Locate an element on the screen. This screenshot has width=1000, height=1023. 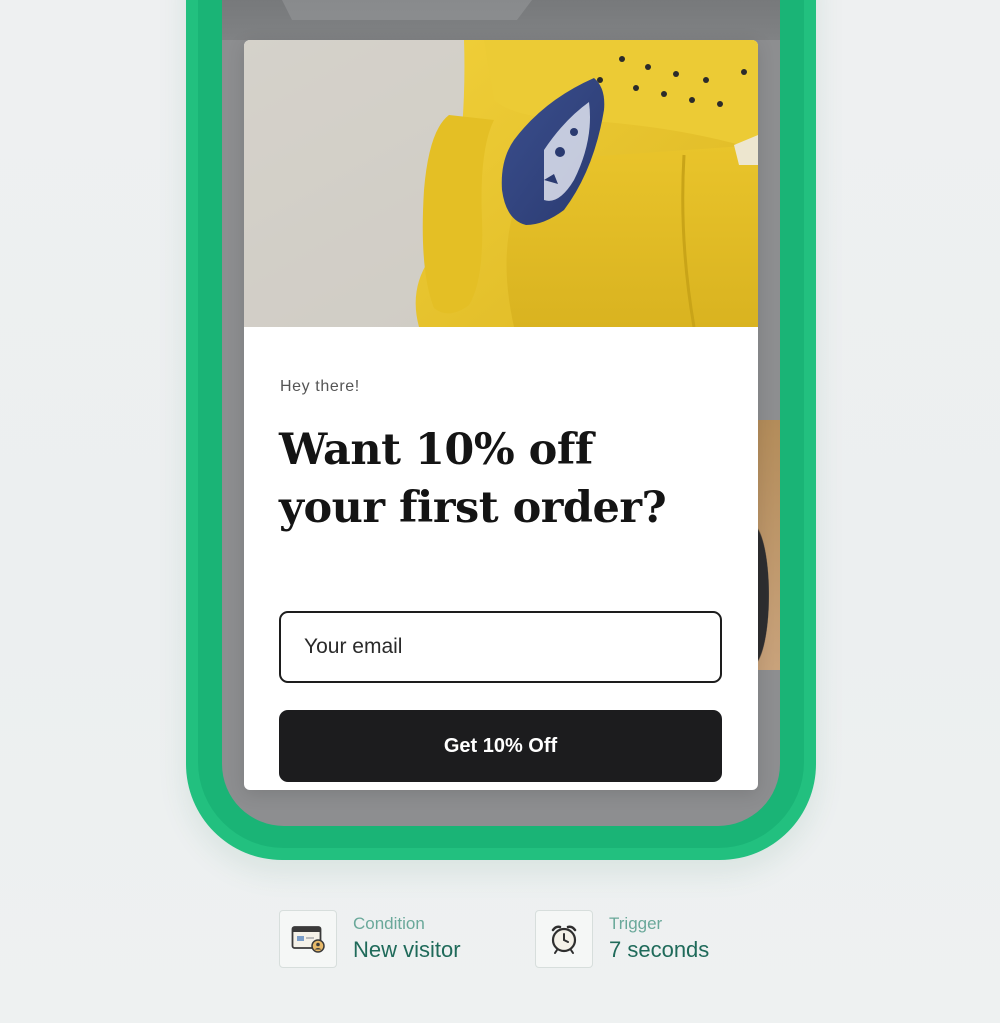
get-discount-button: Get 10% Off is located at coordinates (500, 746).